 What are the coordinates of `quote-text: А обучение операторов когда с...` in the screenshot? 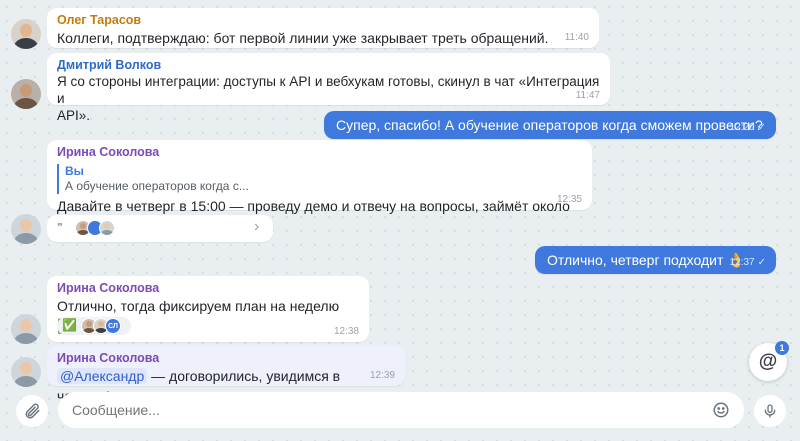 It's located at (157, 186).